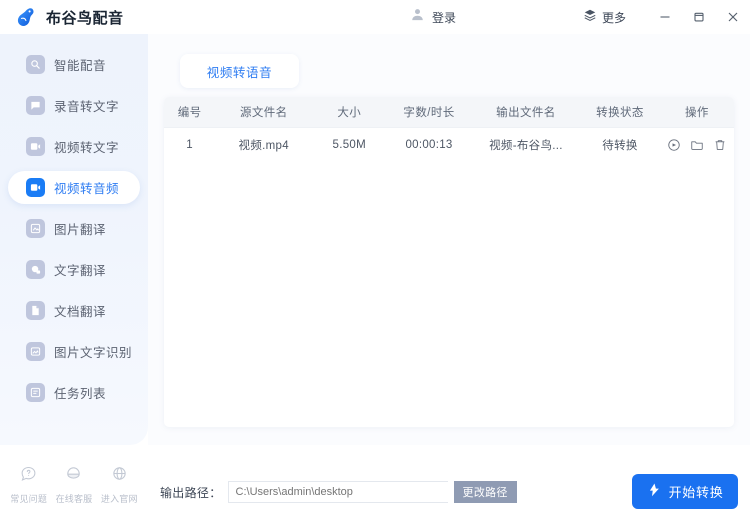  What do you see at coordinates (189, 145) in the screenshot?
I see `cell-index: 1` at bounding box center [189, 145].